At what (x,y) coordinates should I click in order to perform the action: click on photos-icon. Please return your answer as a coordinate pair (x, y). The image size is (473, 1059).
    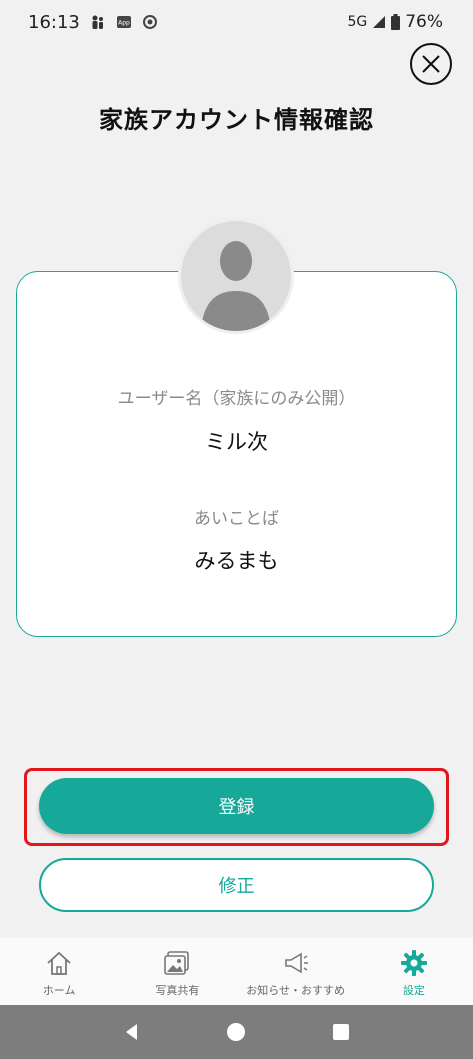
    Looking at the image, I should click on (177, 963).